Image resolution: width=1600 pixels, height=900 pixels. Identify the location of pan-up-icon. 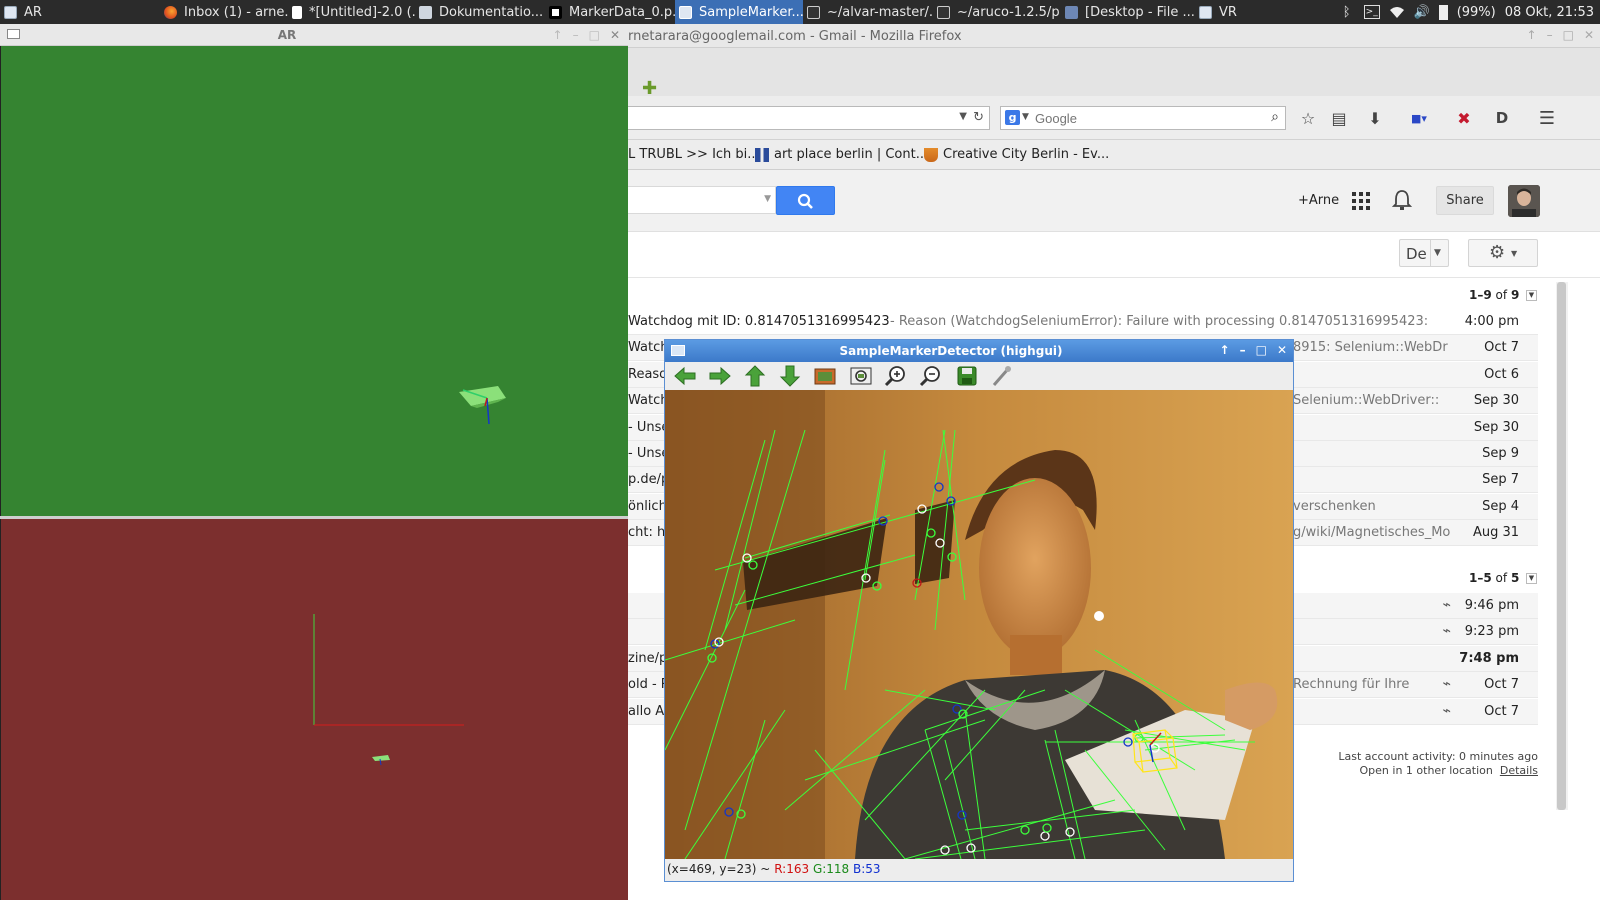
(755, 376).